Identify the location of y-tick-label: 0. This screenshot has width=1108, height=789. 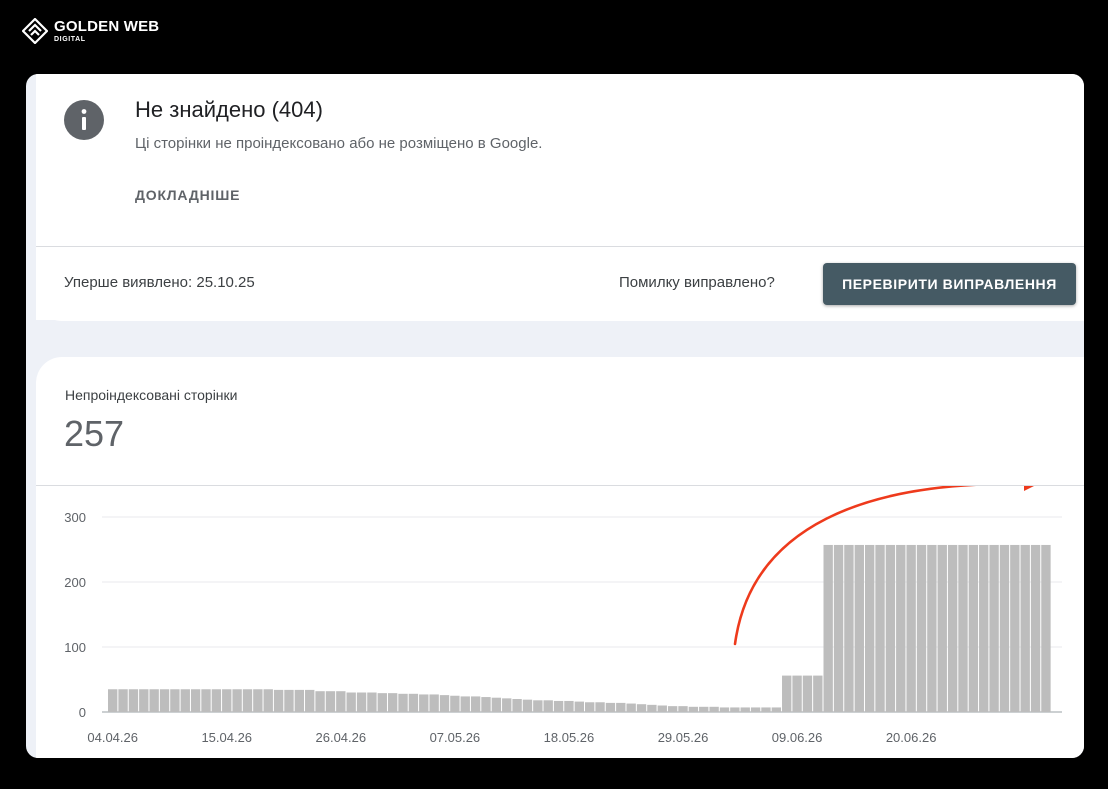
(82, 712).